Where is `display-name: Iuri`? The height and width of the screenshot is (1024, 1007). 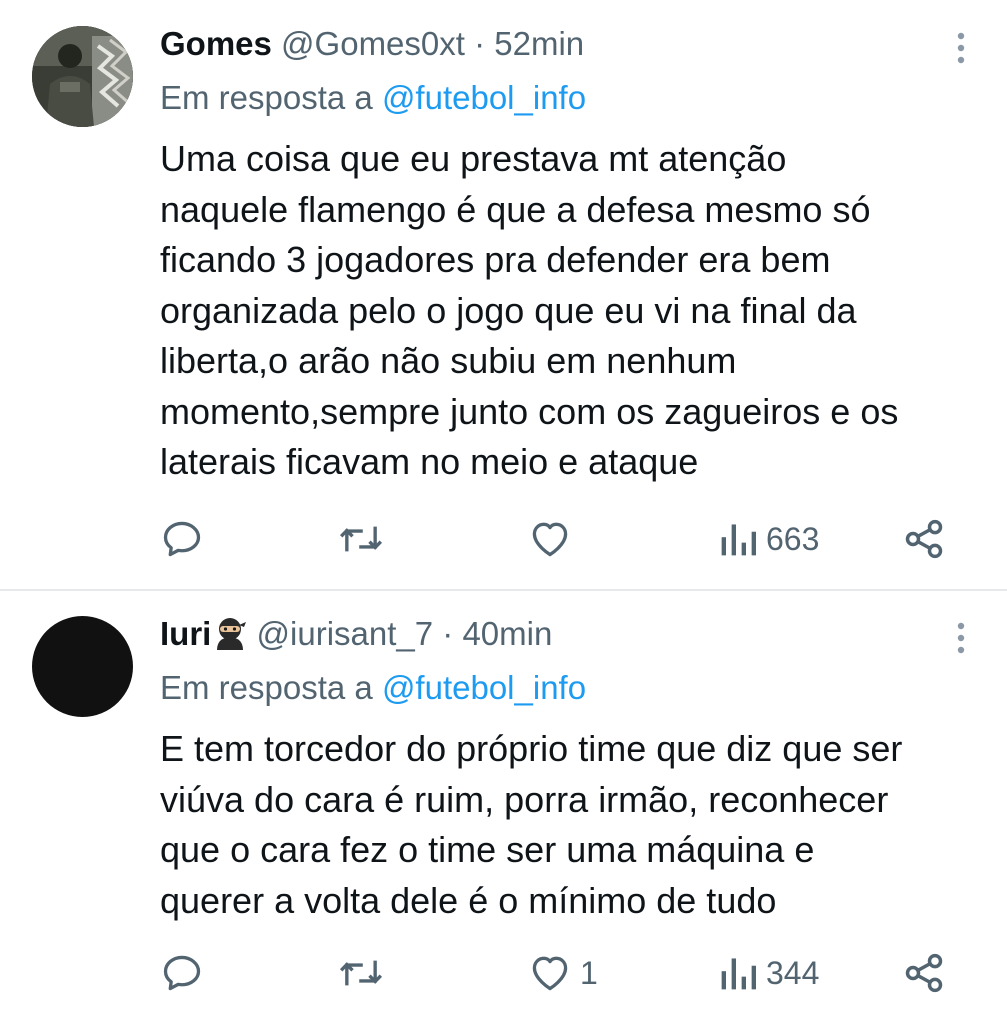
display-name: Iuri is located at coordinates (185, 633).